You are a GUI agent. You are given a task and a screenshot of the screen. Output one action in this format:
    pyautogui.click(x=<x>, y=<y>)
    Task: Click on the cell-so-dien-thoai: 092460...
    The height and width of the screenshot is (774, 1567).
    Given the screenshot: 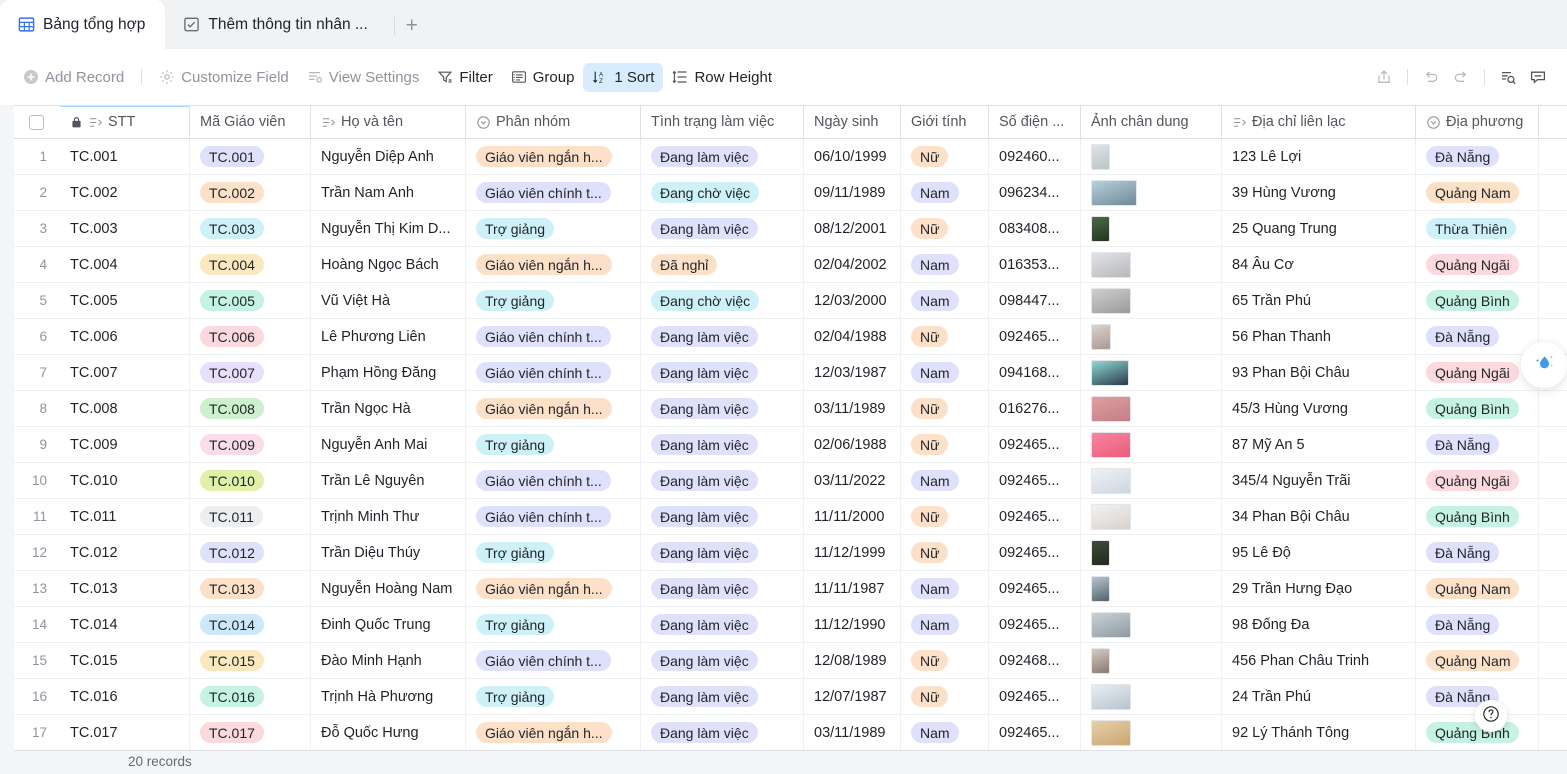 What is the action you would take?
    pyautogui.click(x=1035, y=156)
    